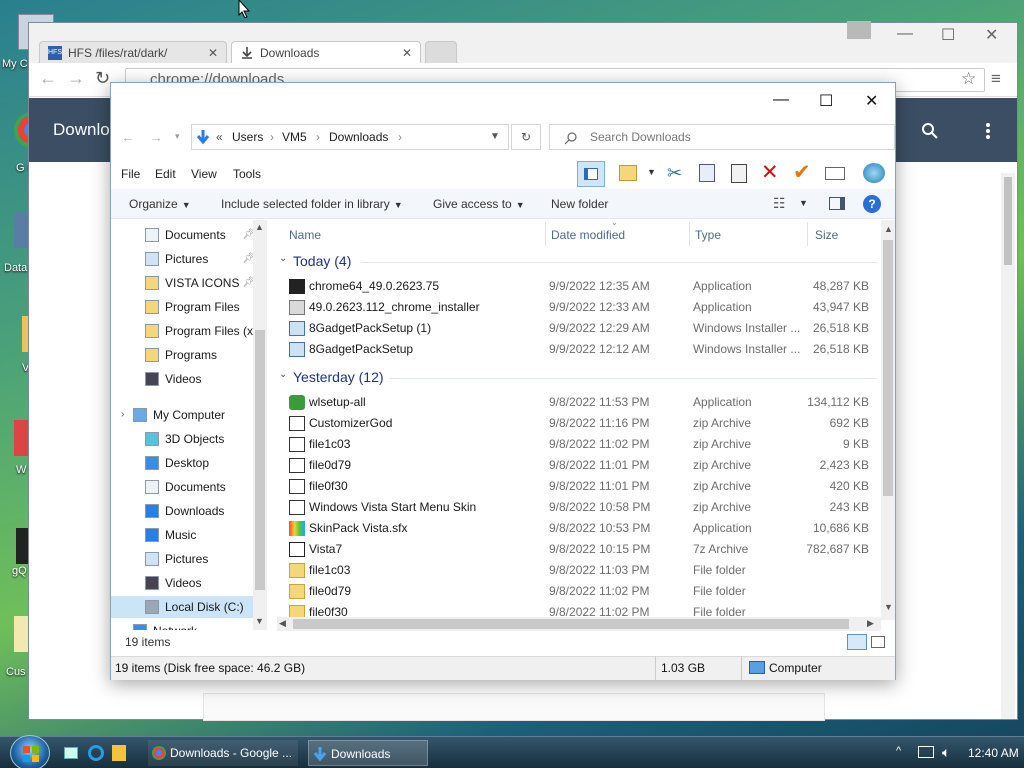  What do you see at coordinates (898, 751) in the screenshot?
I see `chevron-up-icon: ^` at bounding box center [898, 751].